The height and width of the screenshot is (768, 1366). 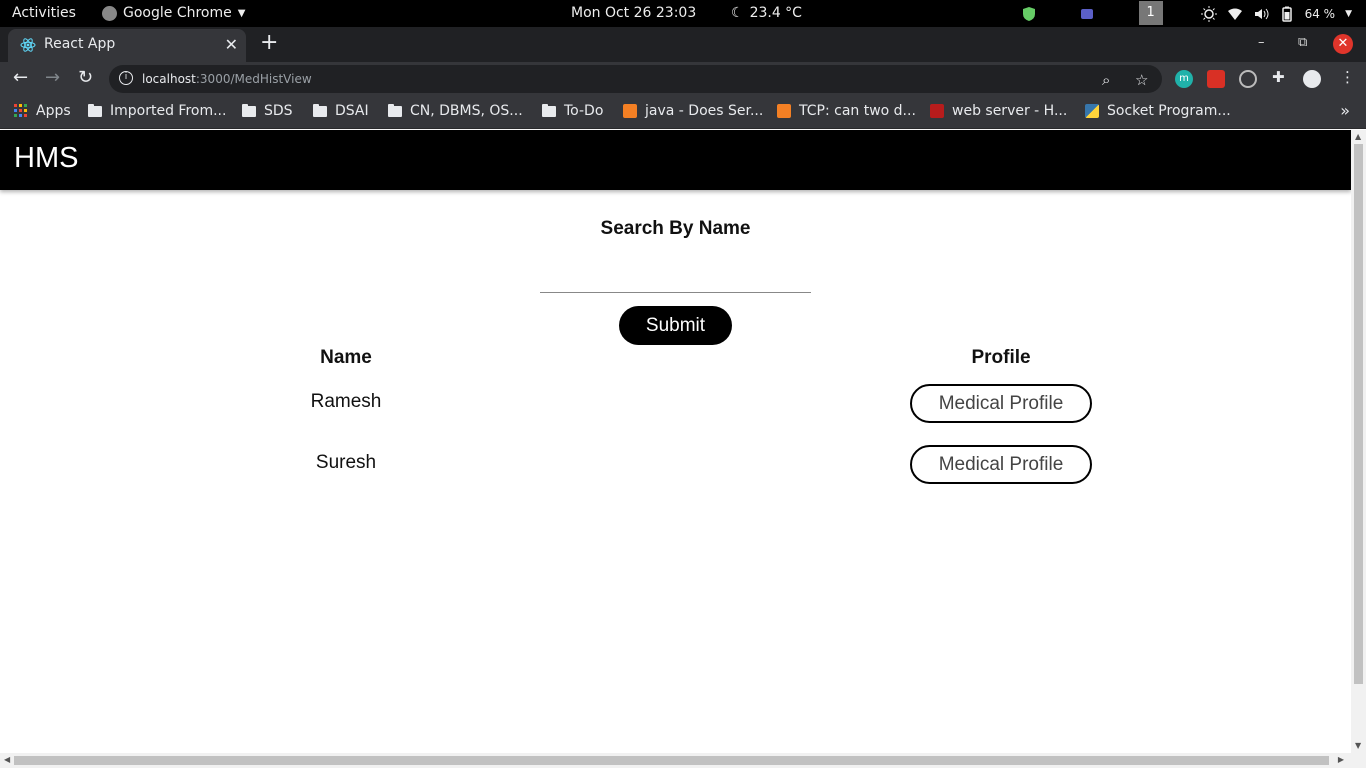 What do you see at coordinates (1358, 414) in the screenshot?
I see `vertical-scroll-thumb` at bounding box center [1358, 414].